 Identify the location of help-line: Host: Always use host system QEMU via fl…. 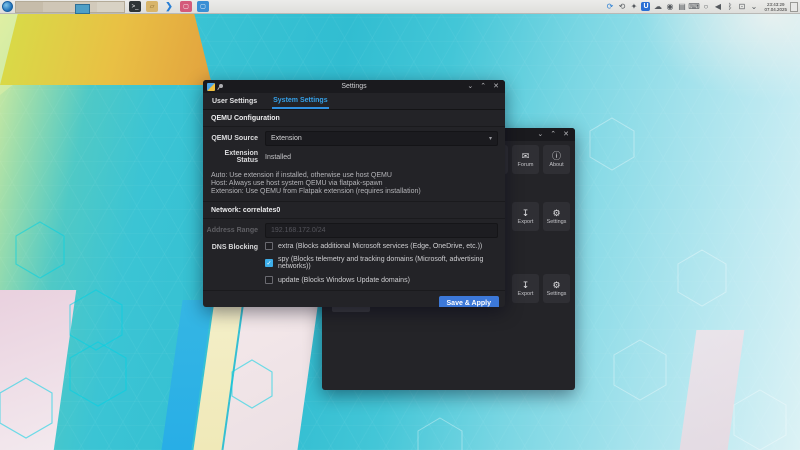
(297, 183).